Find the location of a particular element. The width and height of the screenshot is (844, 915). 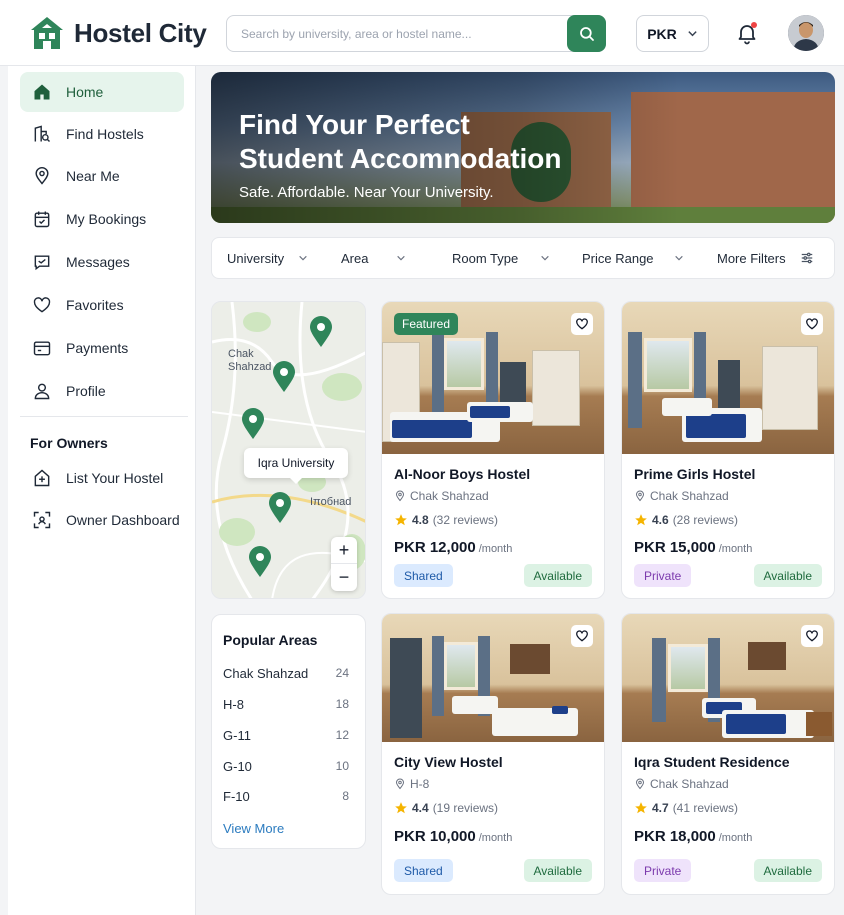

photo-curtain is located at coordinates (635, 380).